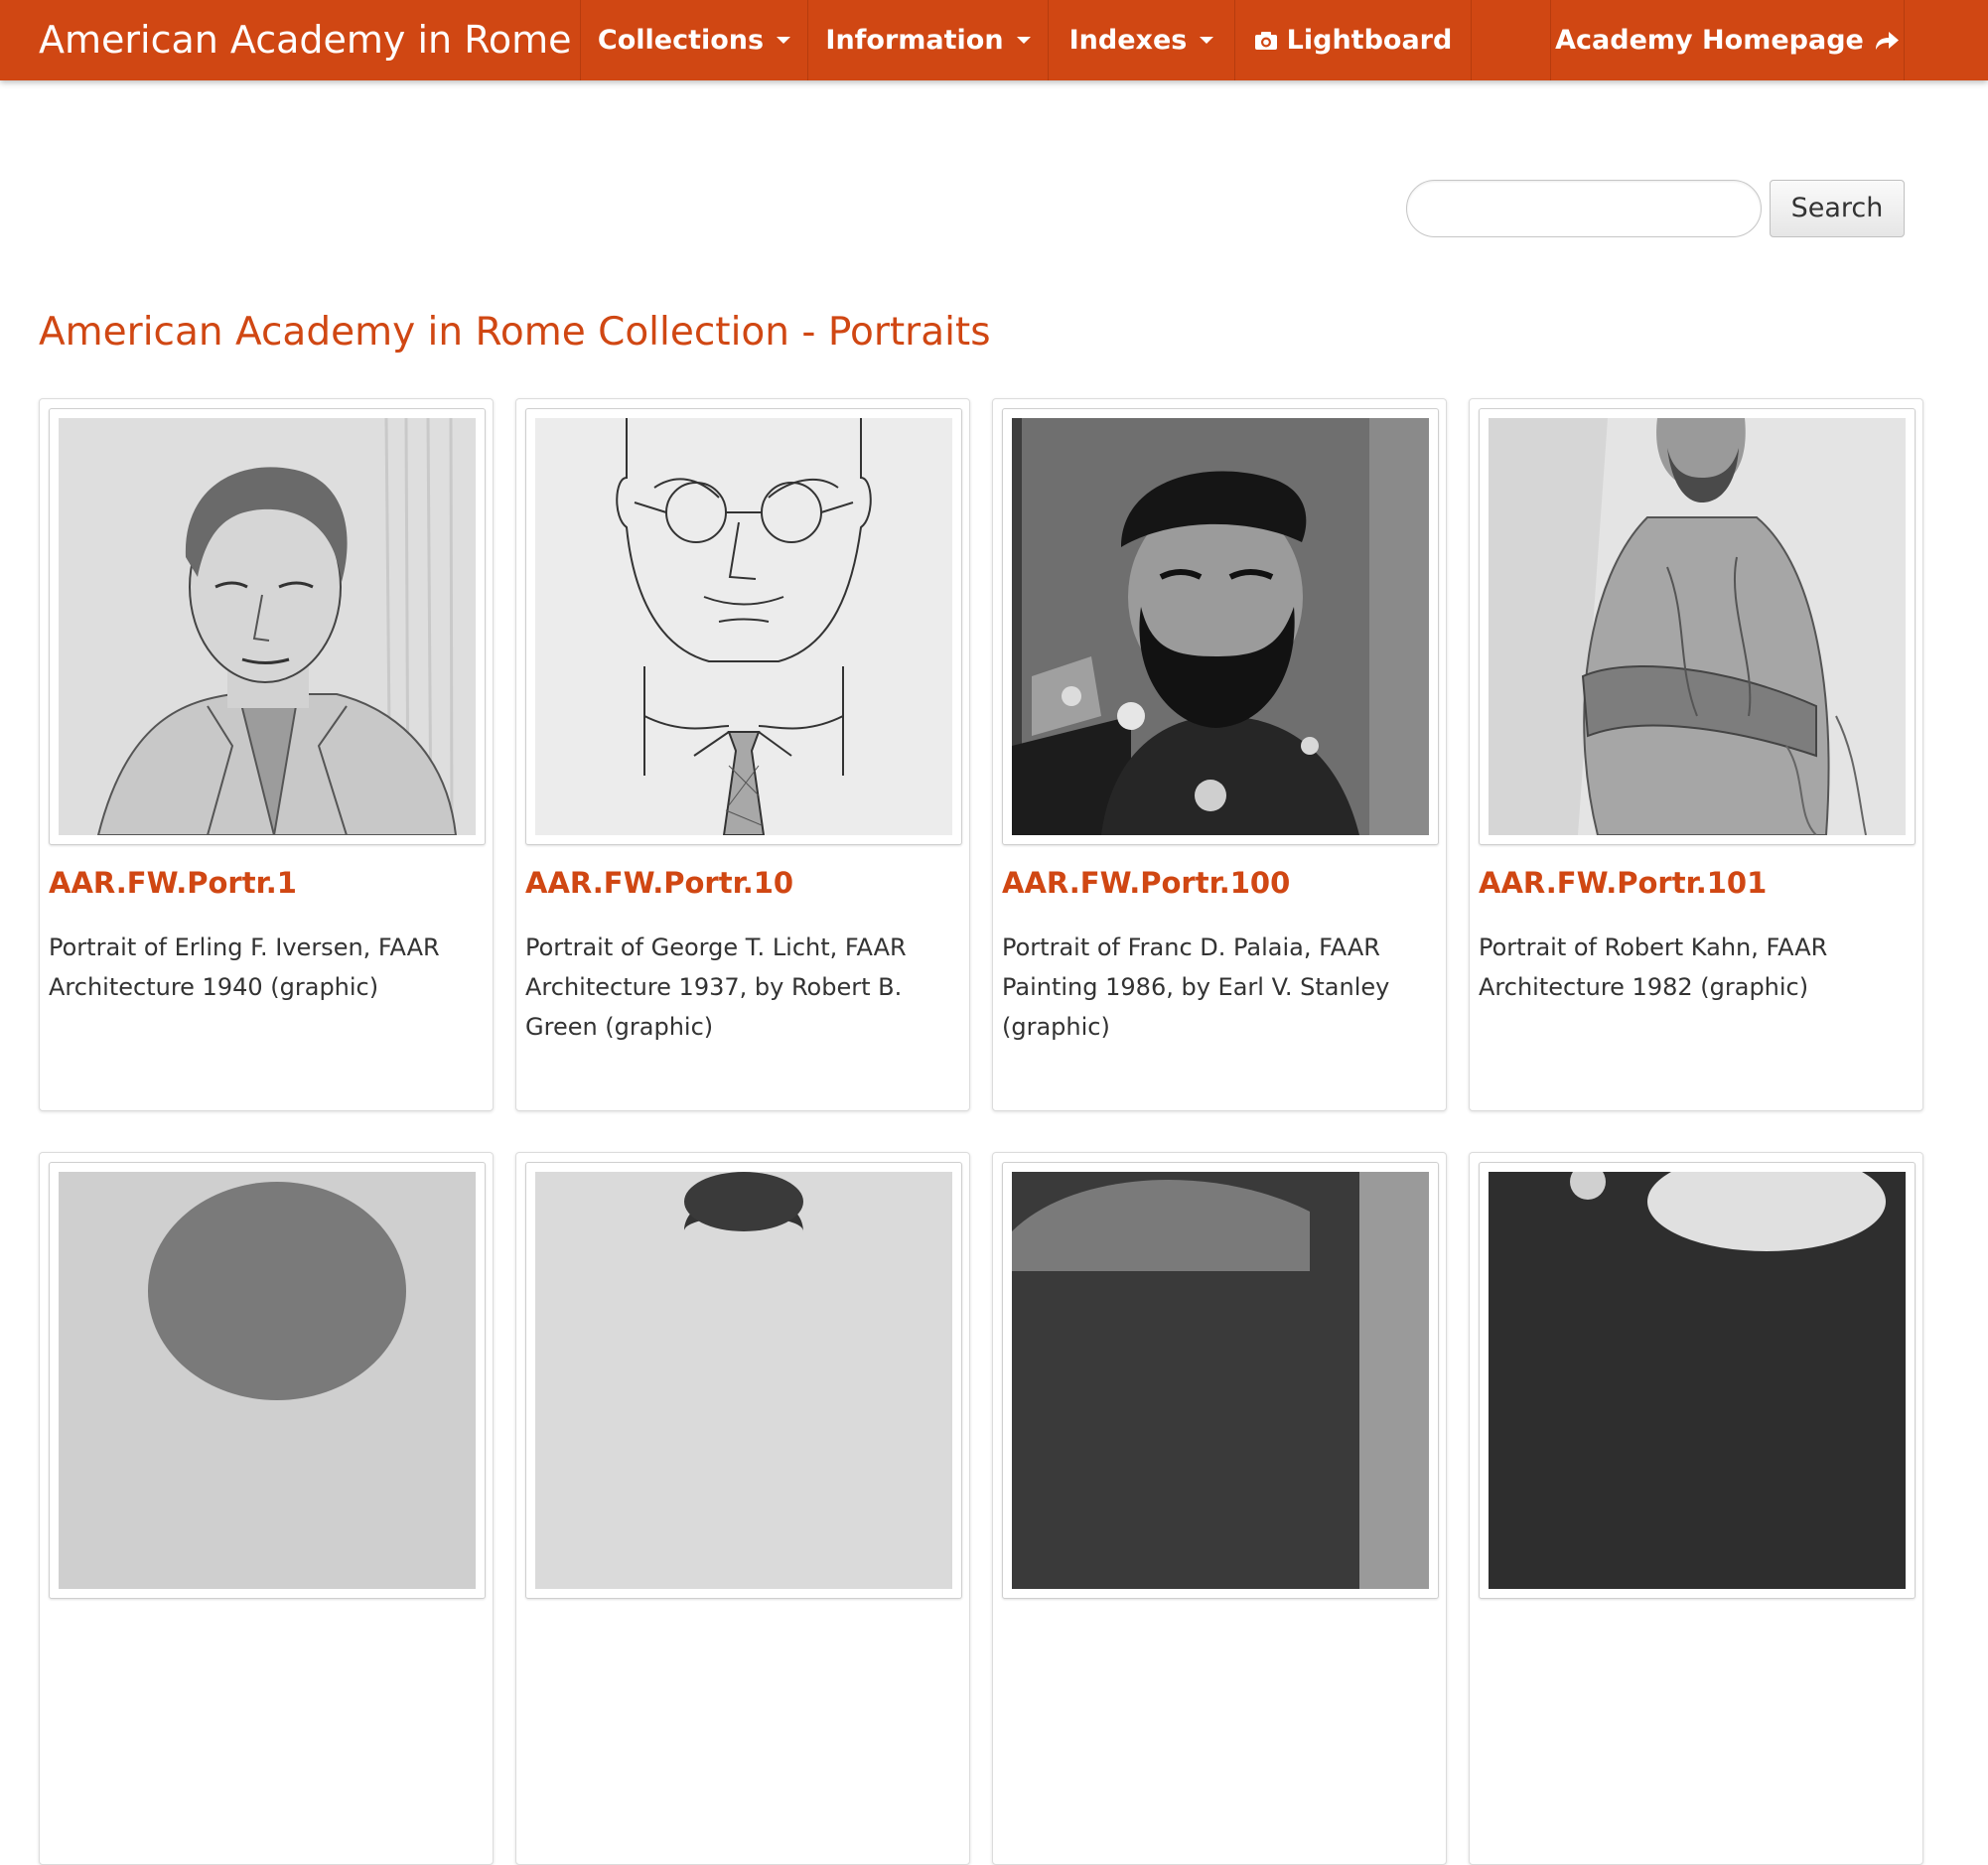 This screenshot has width=1988, height=1865. What do you see at coordinates (1265, 40) in the screenshot?
I see `camera-icon` at bounding box center [1265, 40].